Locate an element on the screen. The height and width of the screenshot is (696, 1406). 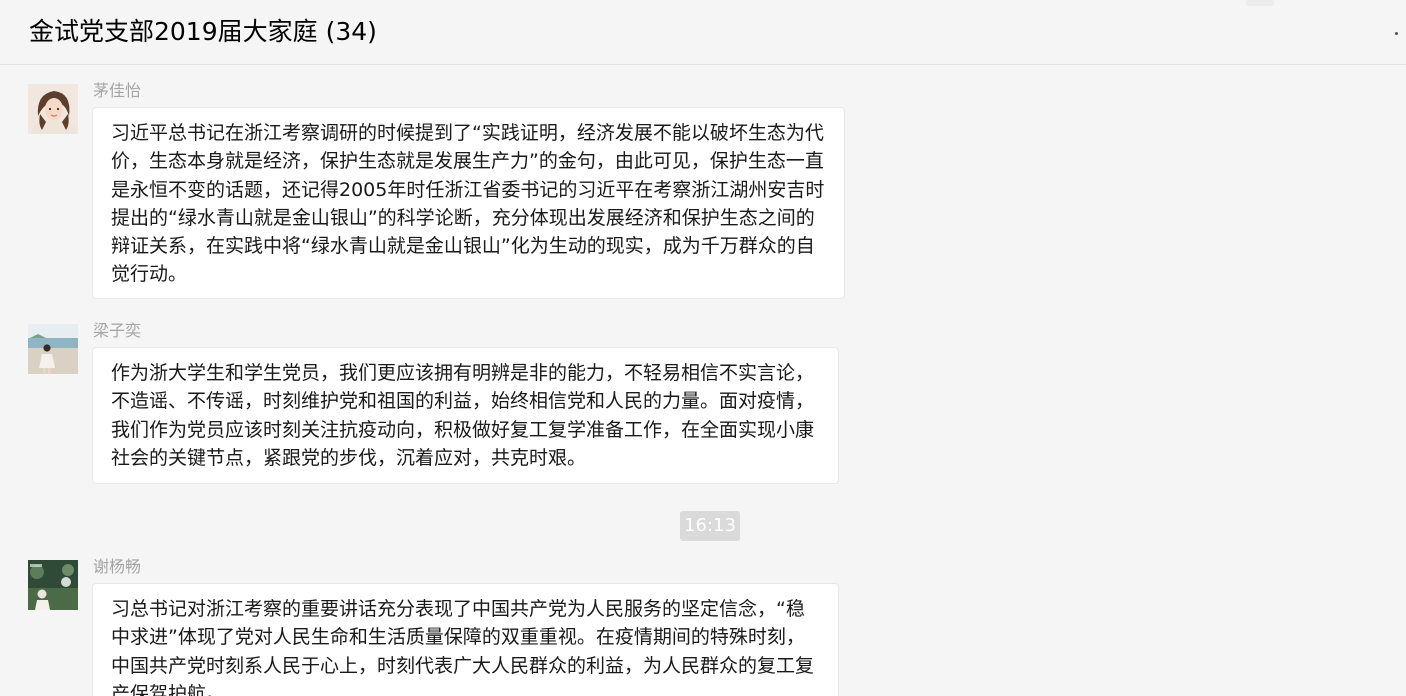
more-dots-icon is located at coordinates (1396, 33).